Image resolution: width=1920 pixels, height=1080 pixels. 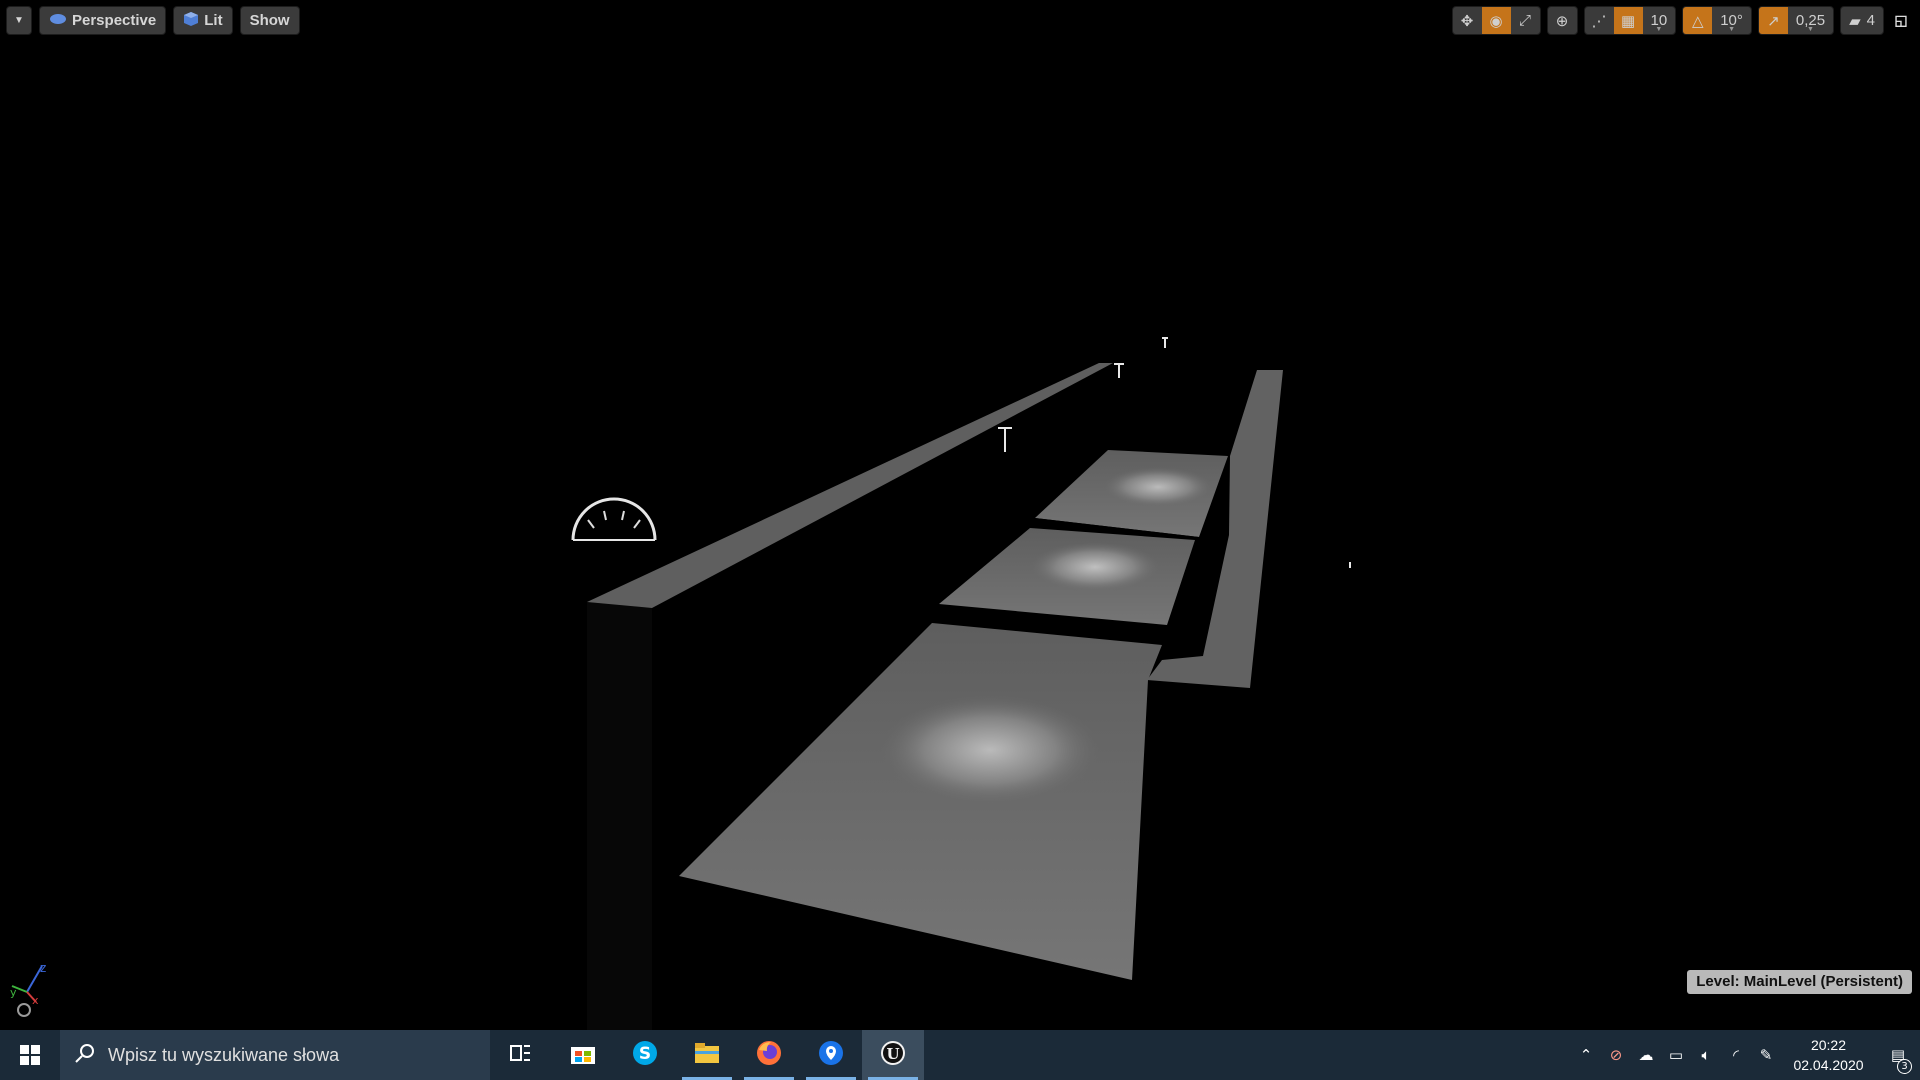 I want to click on file-explorer-app-button, so click(x=707, y=1055).